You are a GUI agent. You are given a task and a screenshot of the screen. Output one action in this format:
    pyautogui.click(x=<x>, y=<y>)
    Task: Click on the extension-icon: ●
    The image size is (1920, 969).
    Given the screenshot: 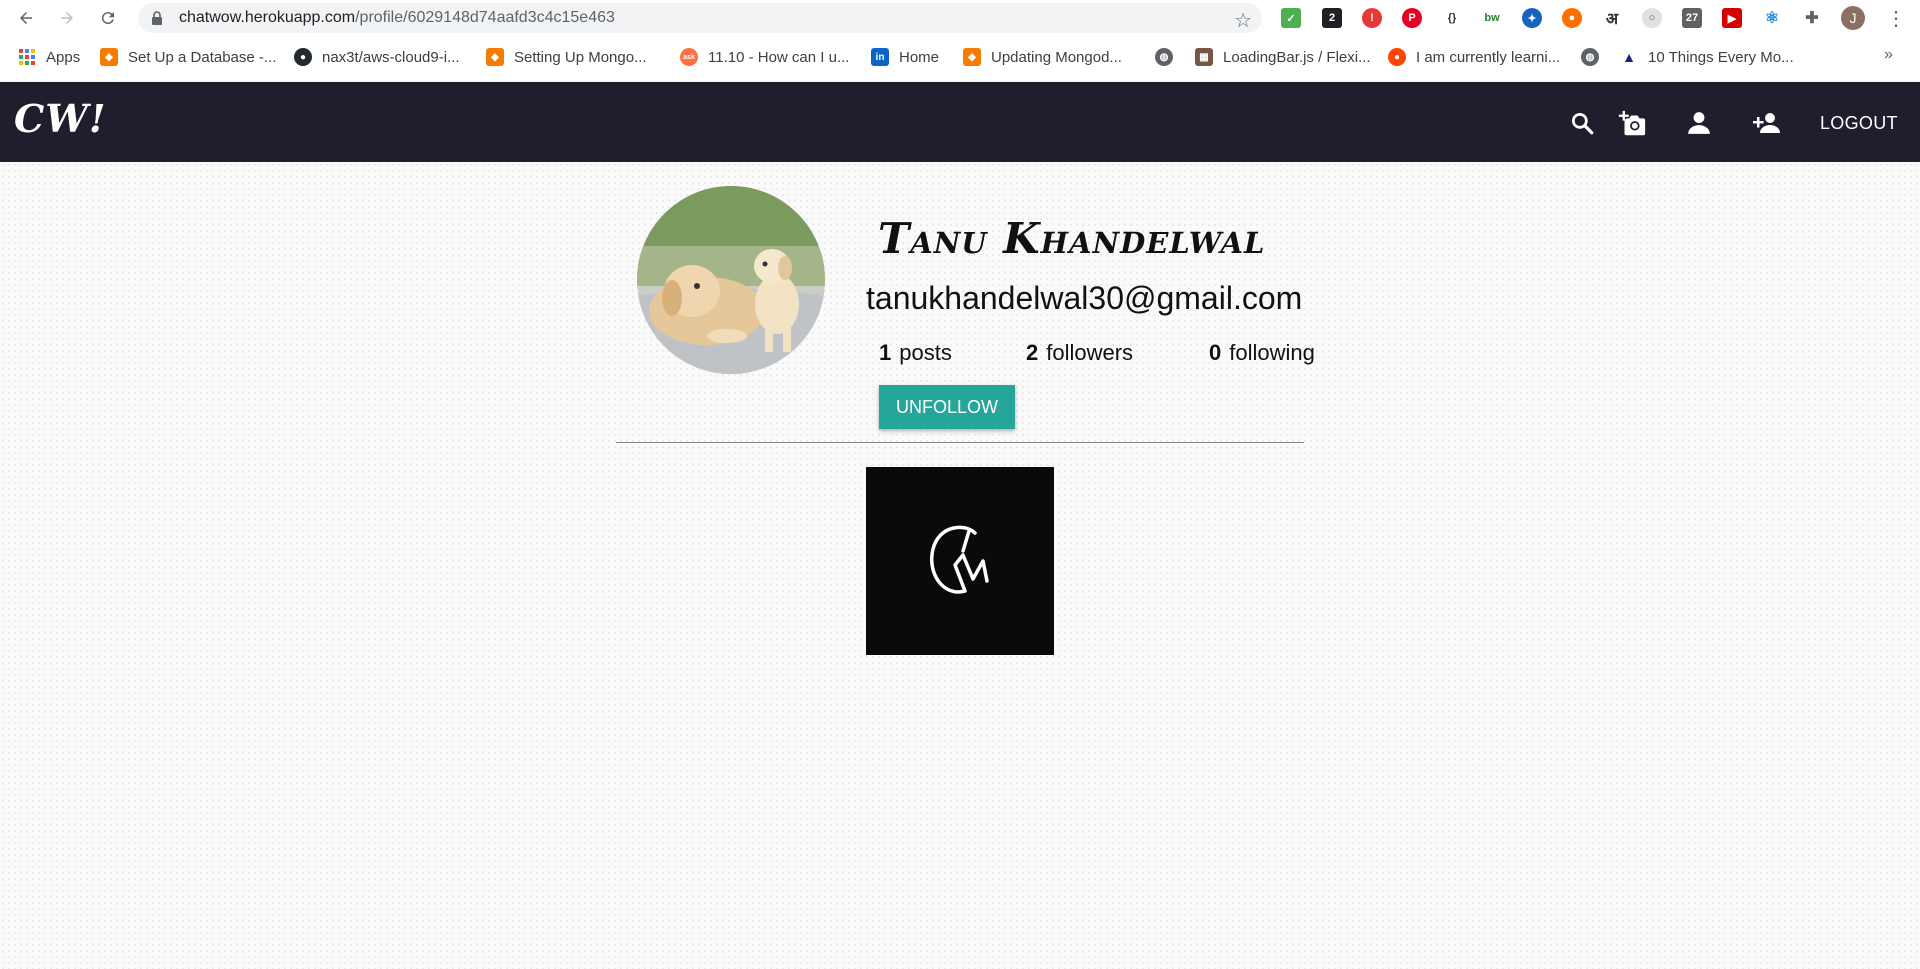 What is the action you would take?
    pyautogui.click(x=1572, y=18)
    